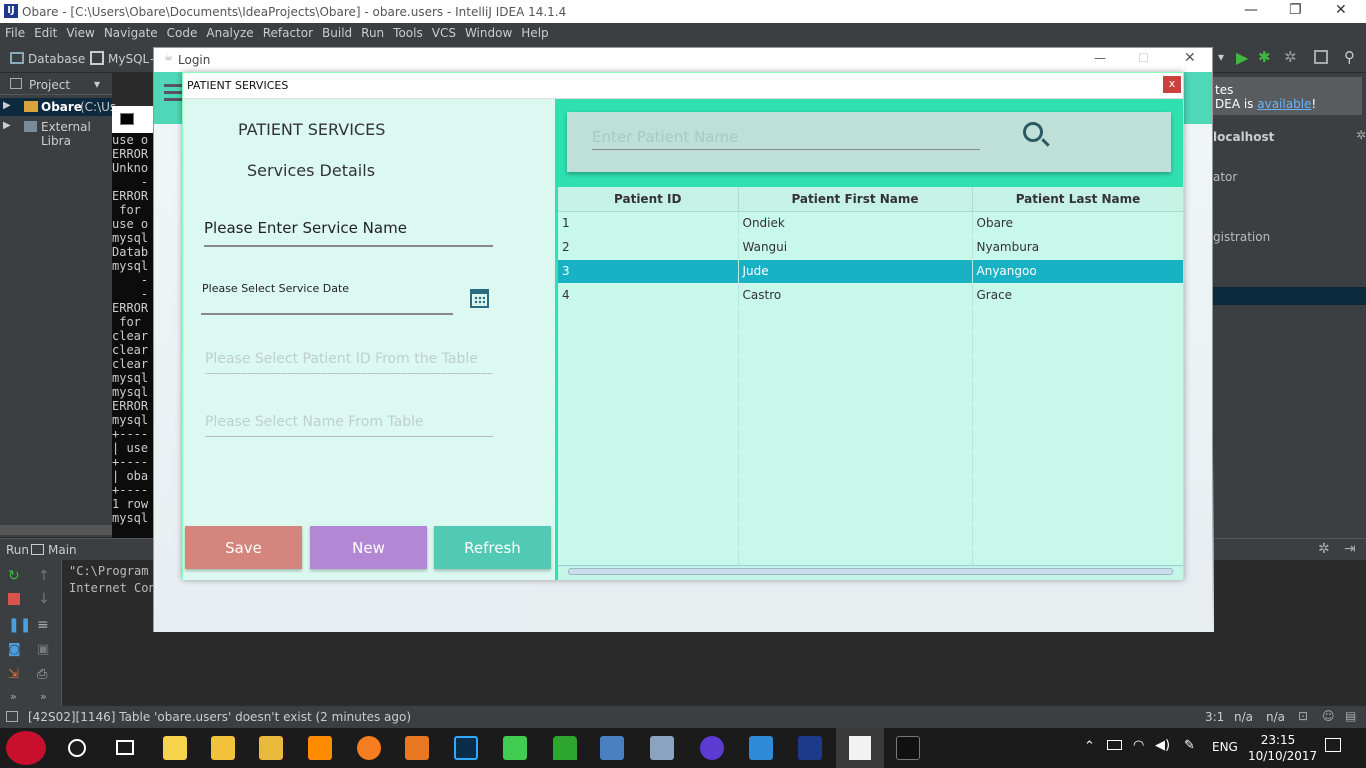 The image size is (1366, 768). I want to click on minimize-icon: —, so click(1251, 10).